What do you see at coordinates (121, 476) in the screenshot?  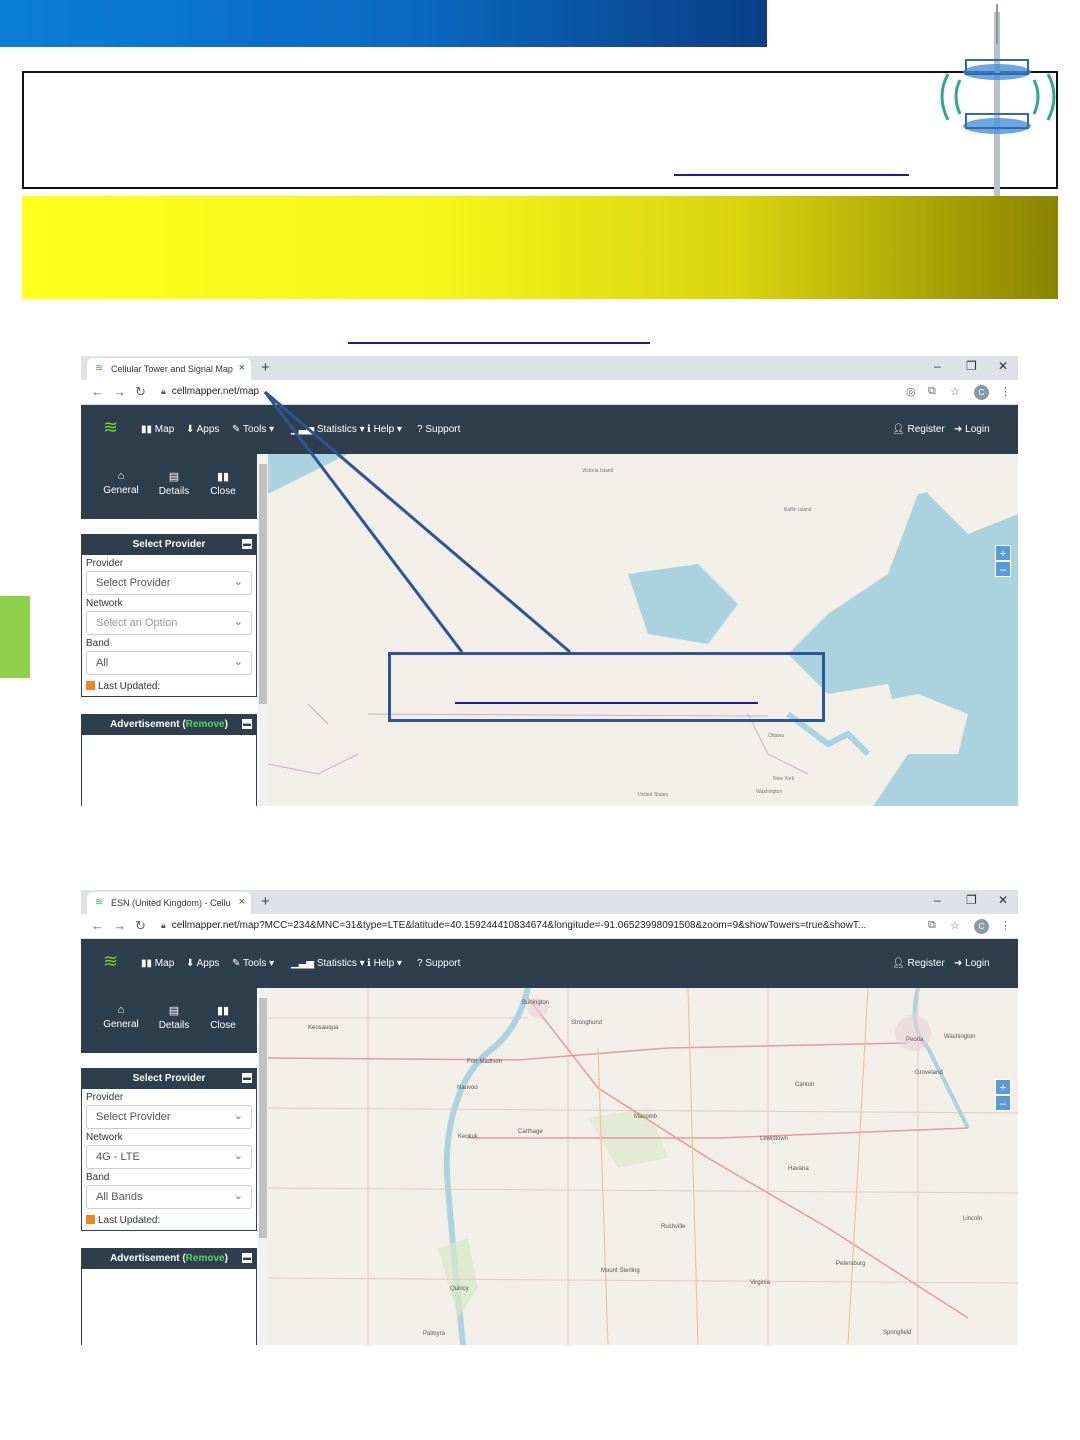 I see `home-icon: ⌂` at bounding box center [121, 476].